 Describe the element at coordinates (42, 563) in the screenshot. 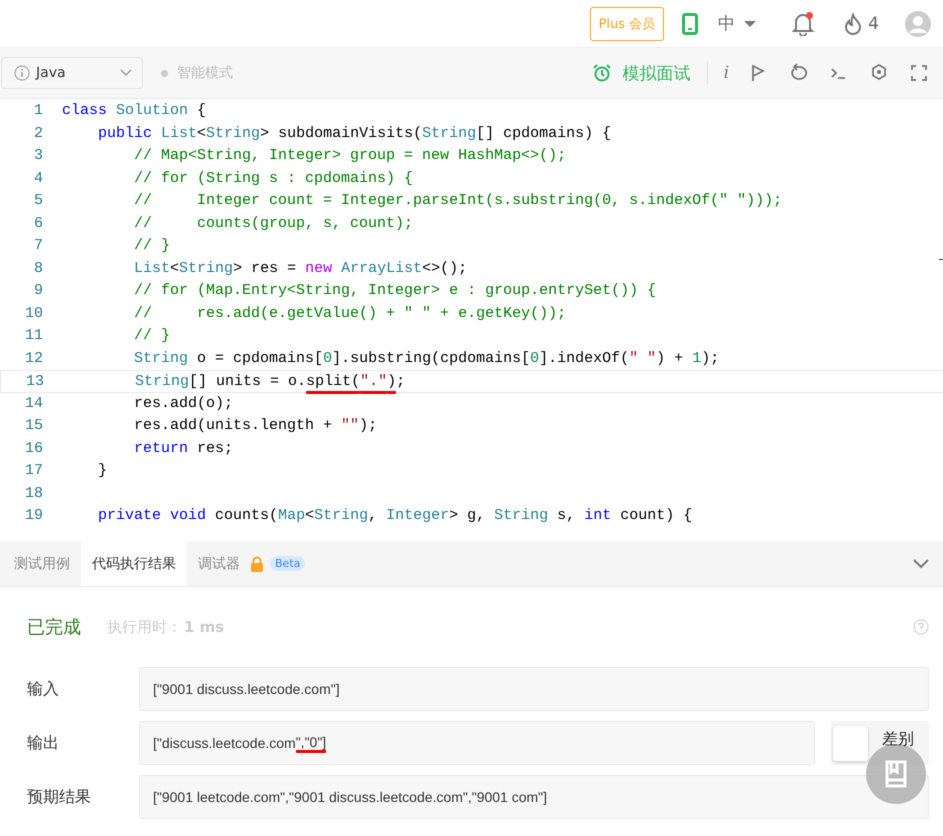

I see `panel-tab: 测试用例` at that location.